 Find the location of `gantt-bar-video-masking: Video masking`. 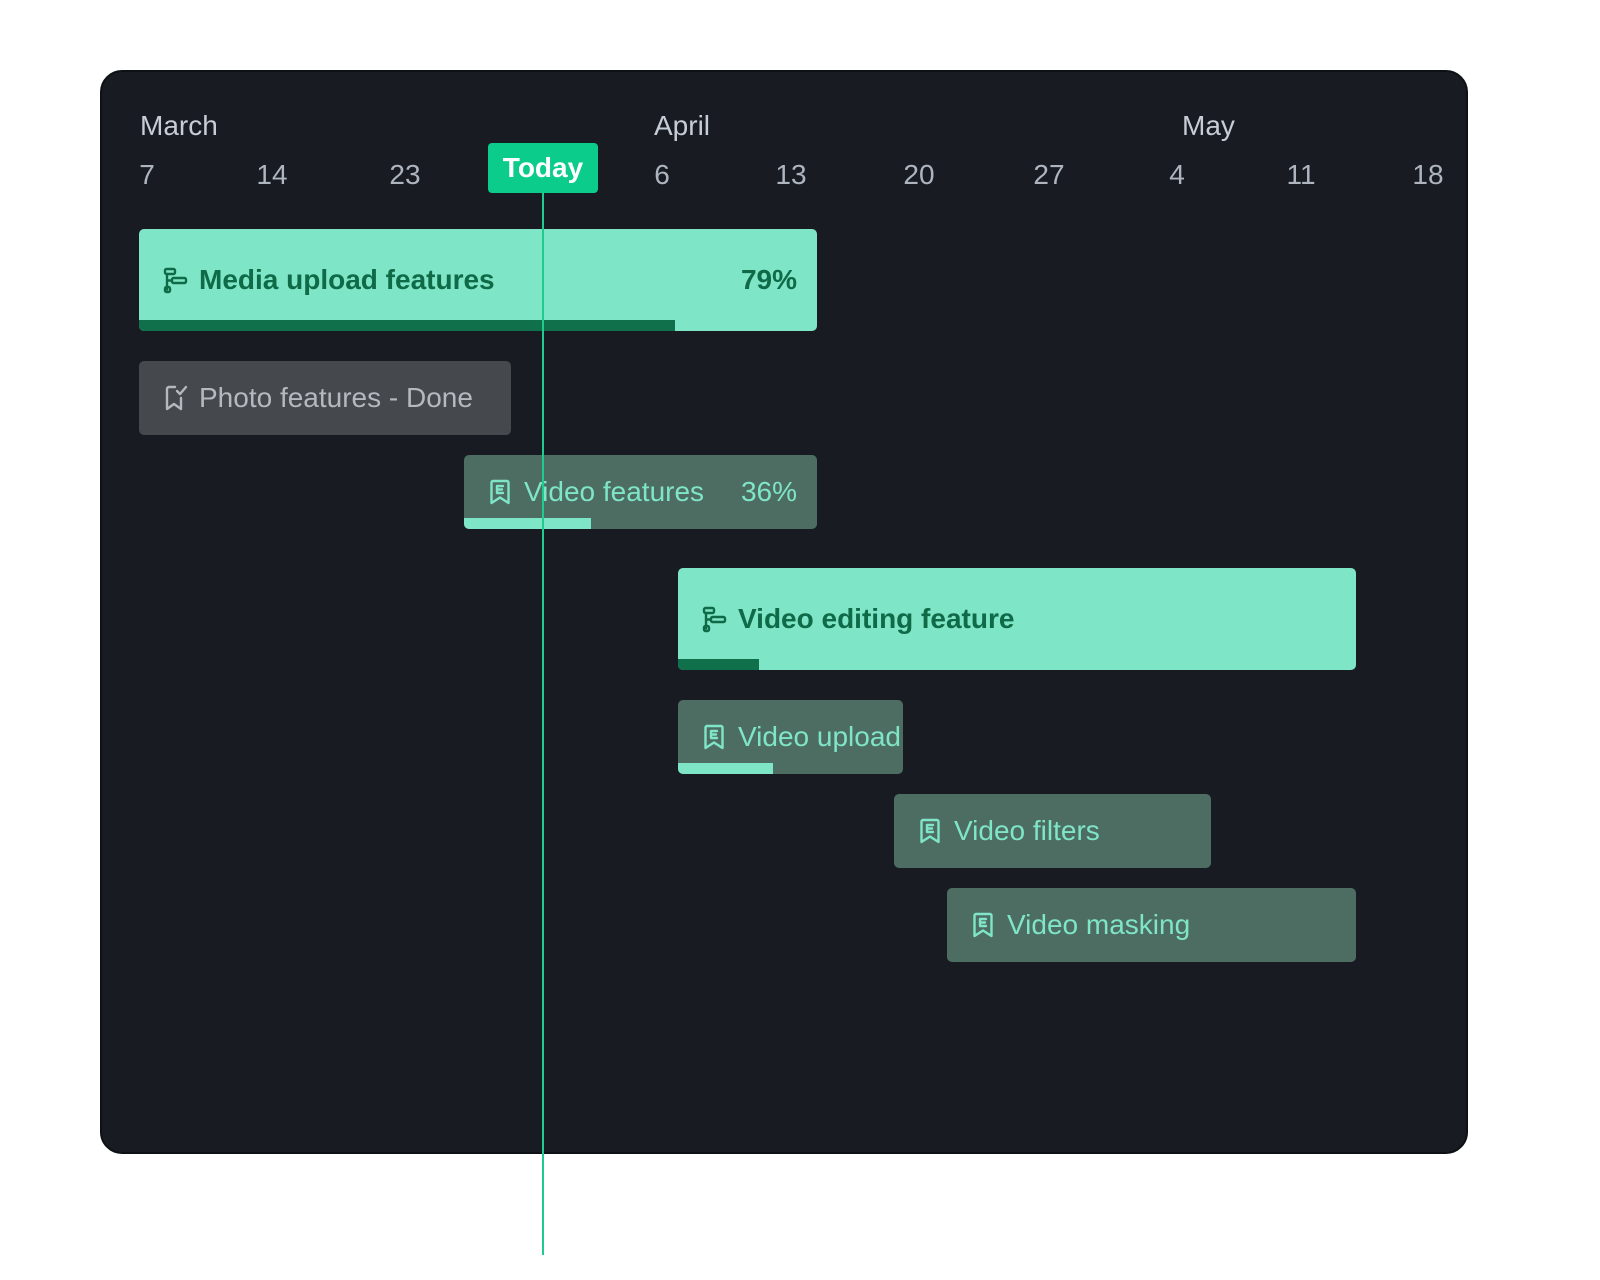

gantt-bar-video-masking: Video masking is located at coordinates (1151, 925).